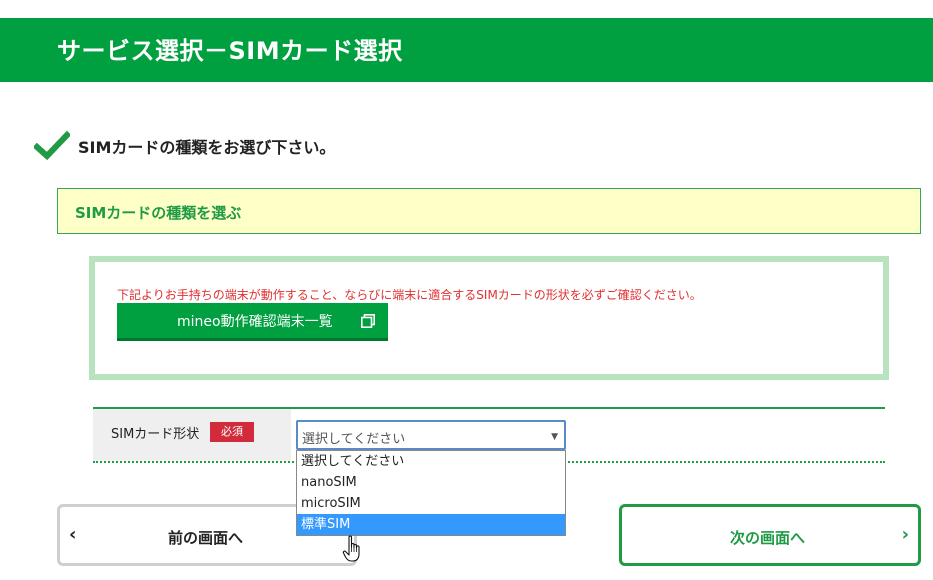  What do you see at coordinates (155, 434) in the screenshot?
I see `sim-type-label: SIMカード形状` at bounding box center [155, 434].